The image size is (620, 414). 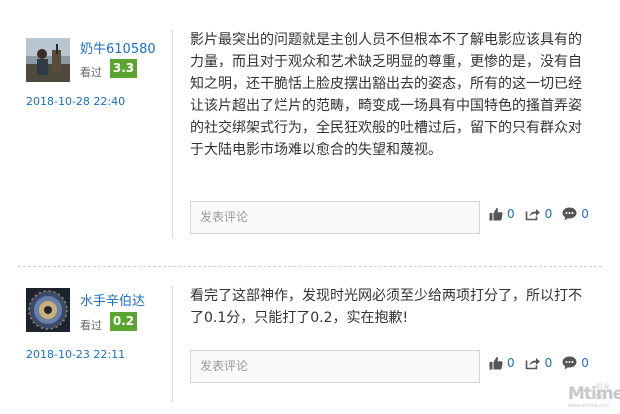 I want to click on review-text-line: 让该片超出了烂片的范畴，畸变成一场具有中国特色的搔首弄姿, so click(x=386, y=106).